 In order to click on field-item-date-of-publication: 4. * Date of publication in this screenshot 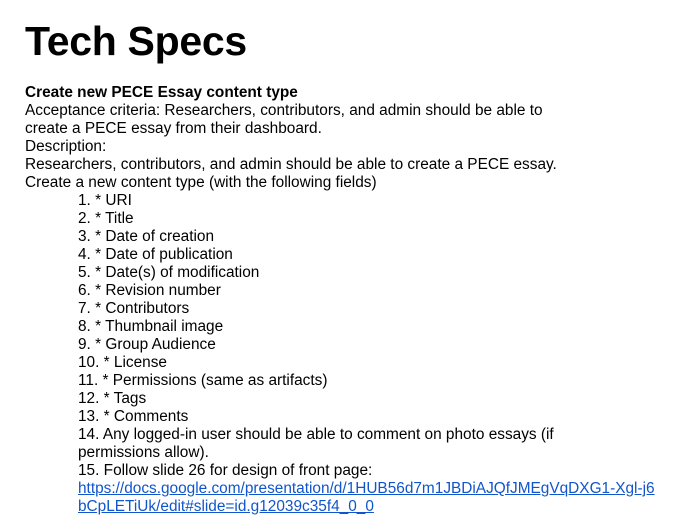, I will do `click(155, 254)`.